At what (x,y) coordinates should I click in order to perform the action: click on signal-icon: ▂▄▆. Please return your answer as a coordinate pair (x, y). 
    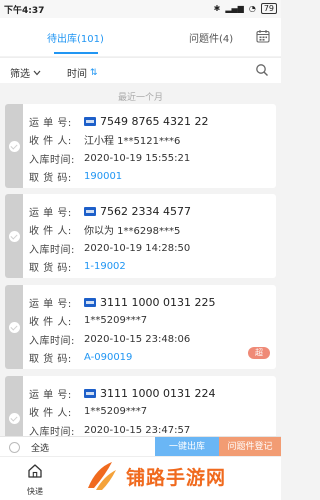
    Looking at the image, I should click on (234, 8).